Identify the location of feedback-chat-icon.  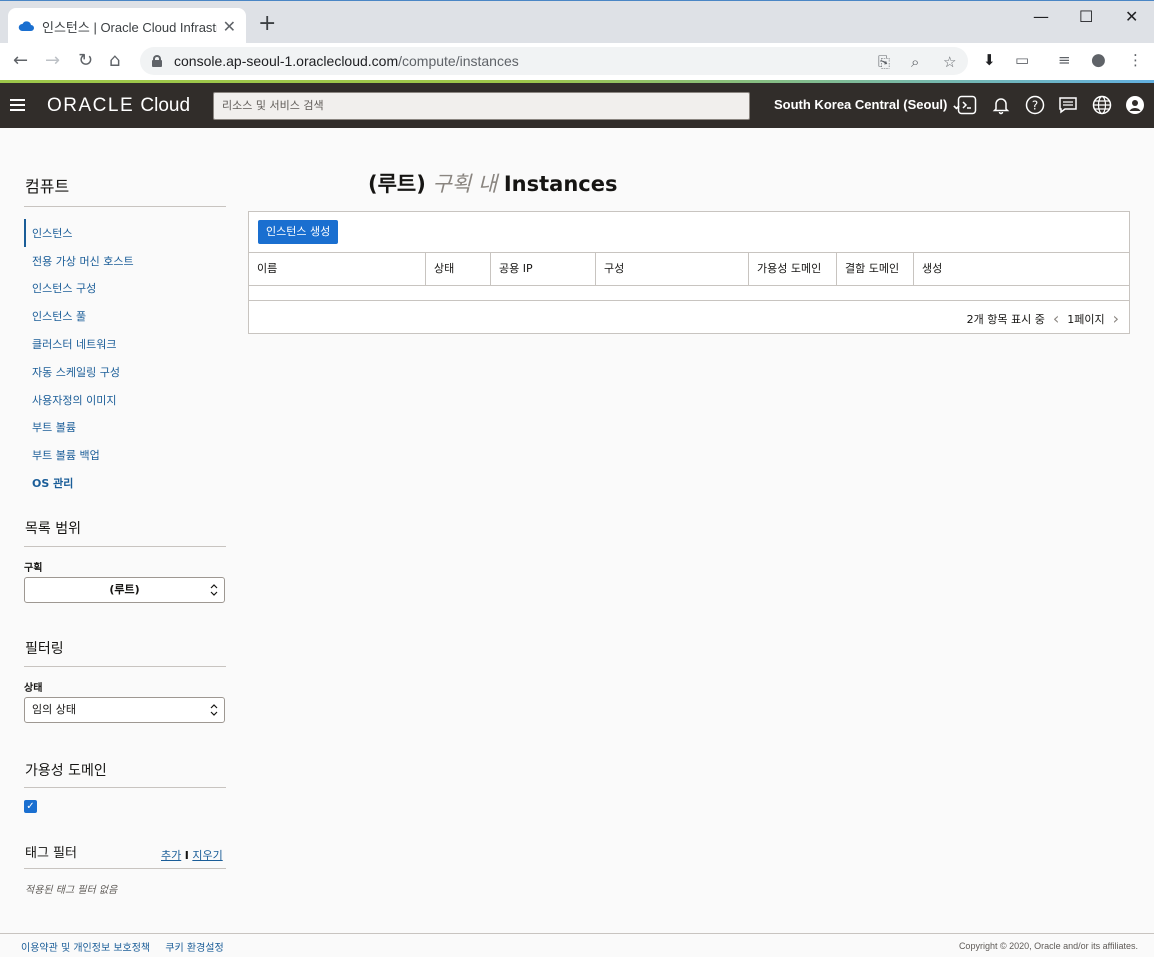
(1068, 105).